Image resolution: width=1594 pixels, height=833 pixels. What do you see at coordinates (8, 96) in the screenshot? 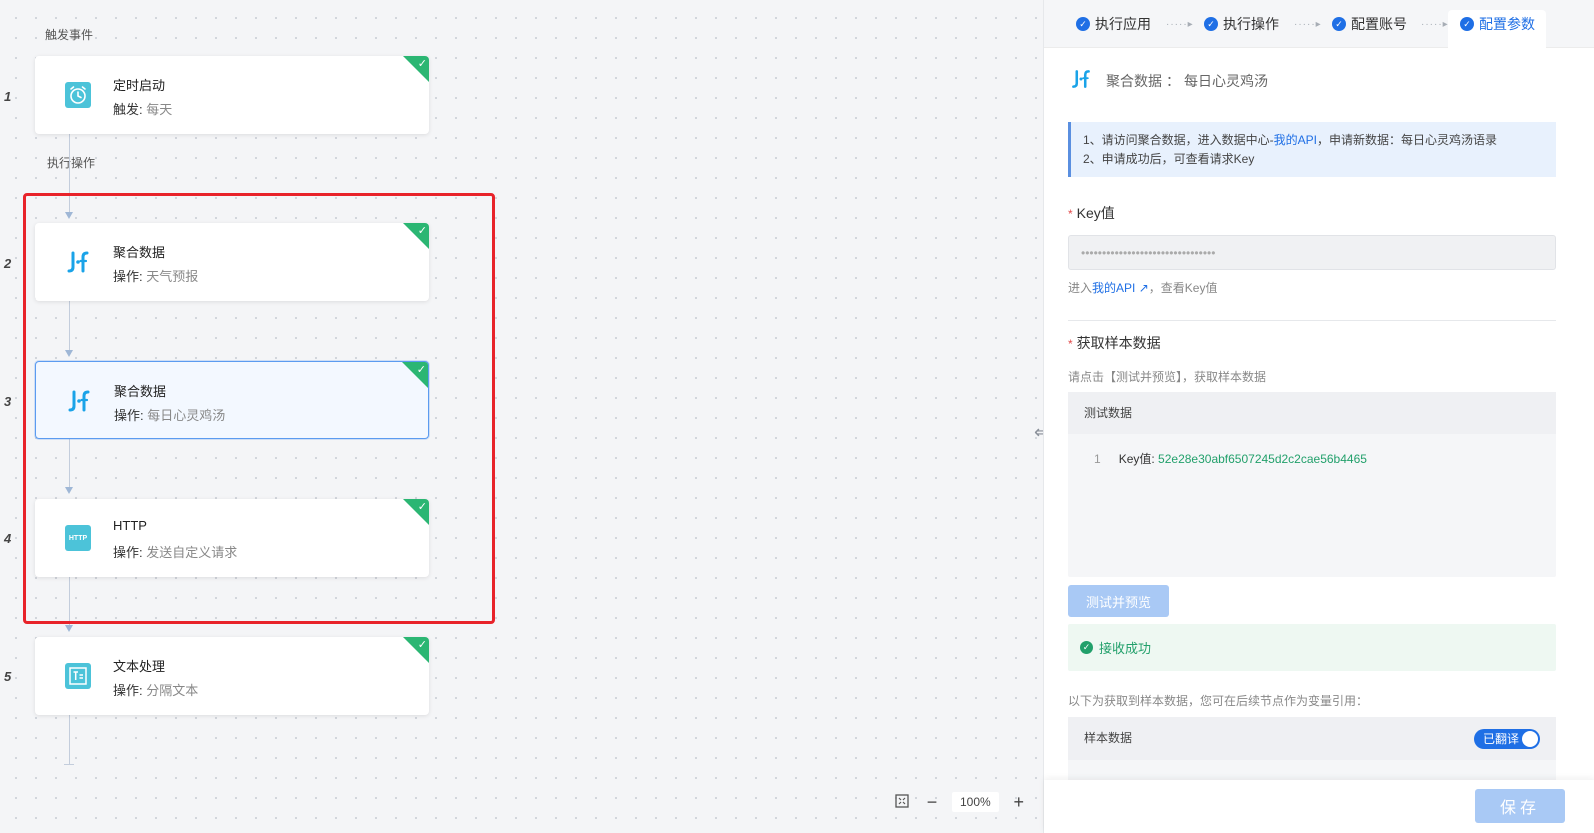
I see `step-number: 1` at bounding box center [8, 96].